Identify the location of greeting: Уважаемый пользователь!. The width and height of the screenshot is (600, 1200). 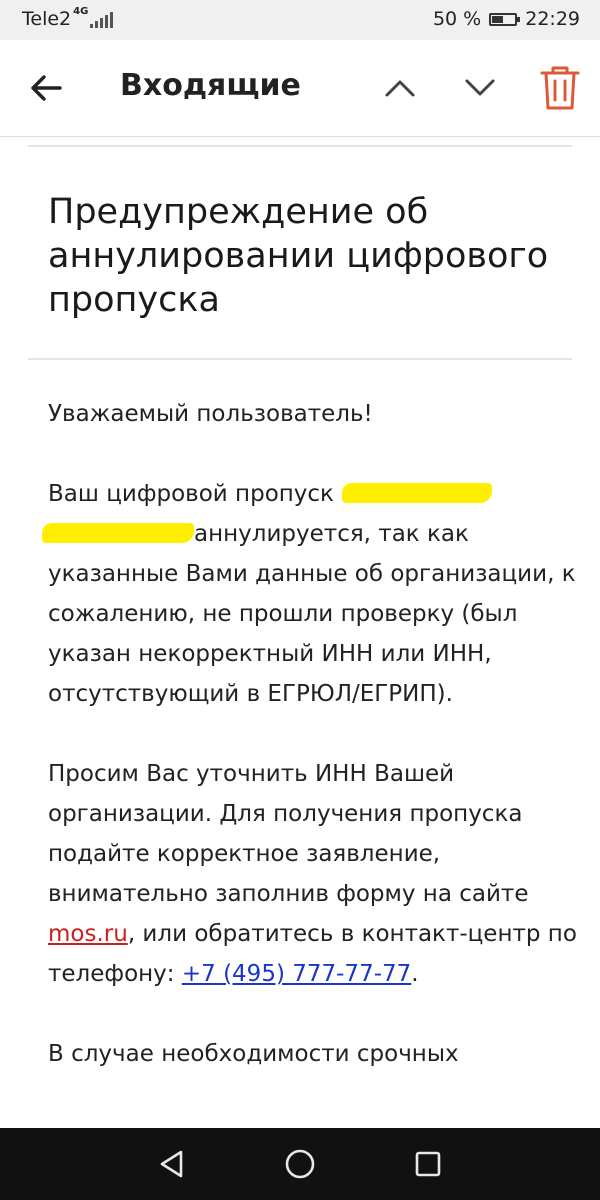
(210, 414).